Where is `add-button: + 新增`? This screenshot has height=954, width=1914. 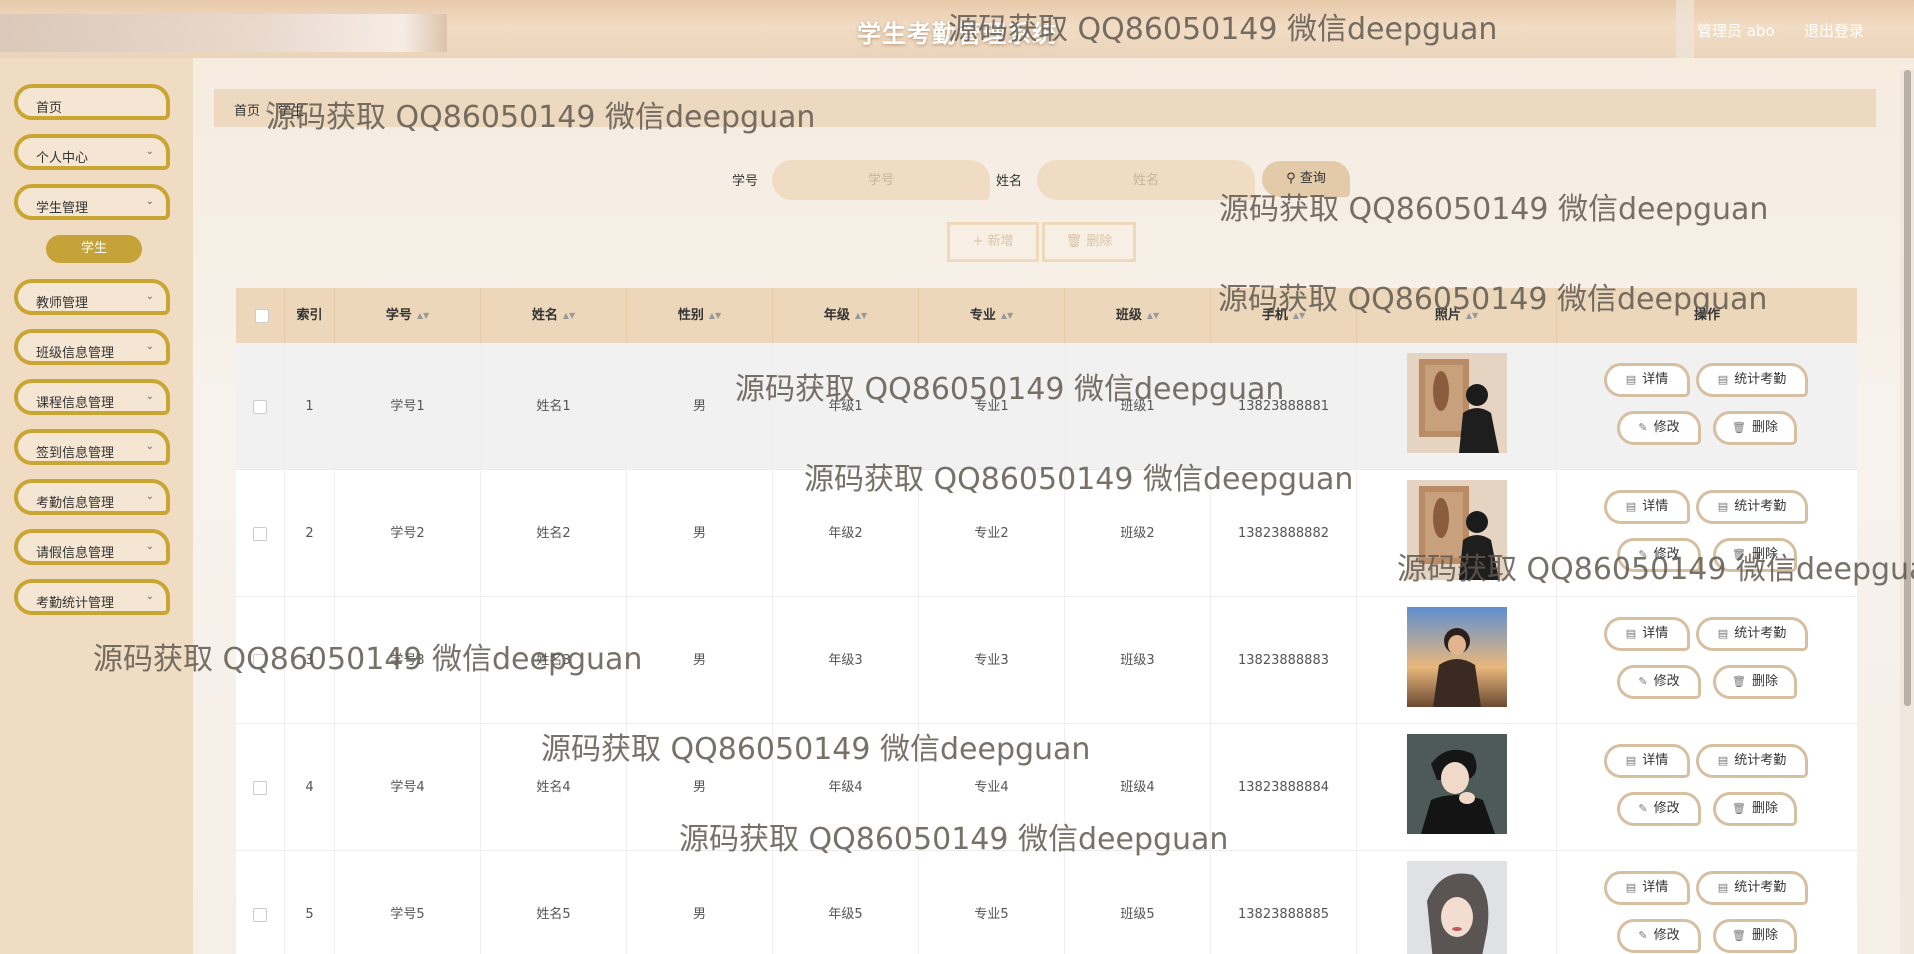 add-button: + 新增 is located at coordinates (993, 242).